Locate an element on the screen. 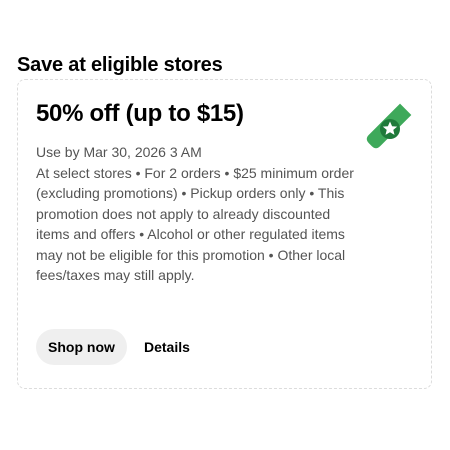 This screenshot has height=450, width=450. offer-expiry: Use by Mar 30, 2026 3 AM is located at coordinates (119, 152).